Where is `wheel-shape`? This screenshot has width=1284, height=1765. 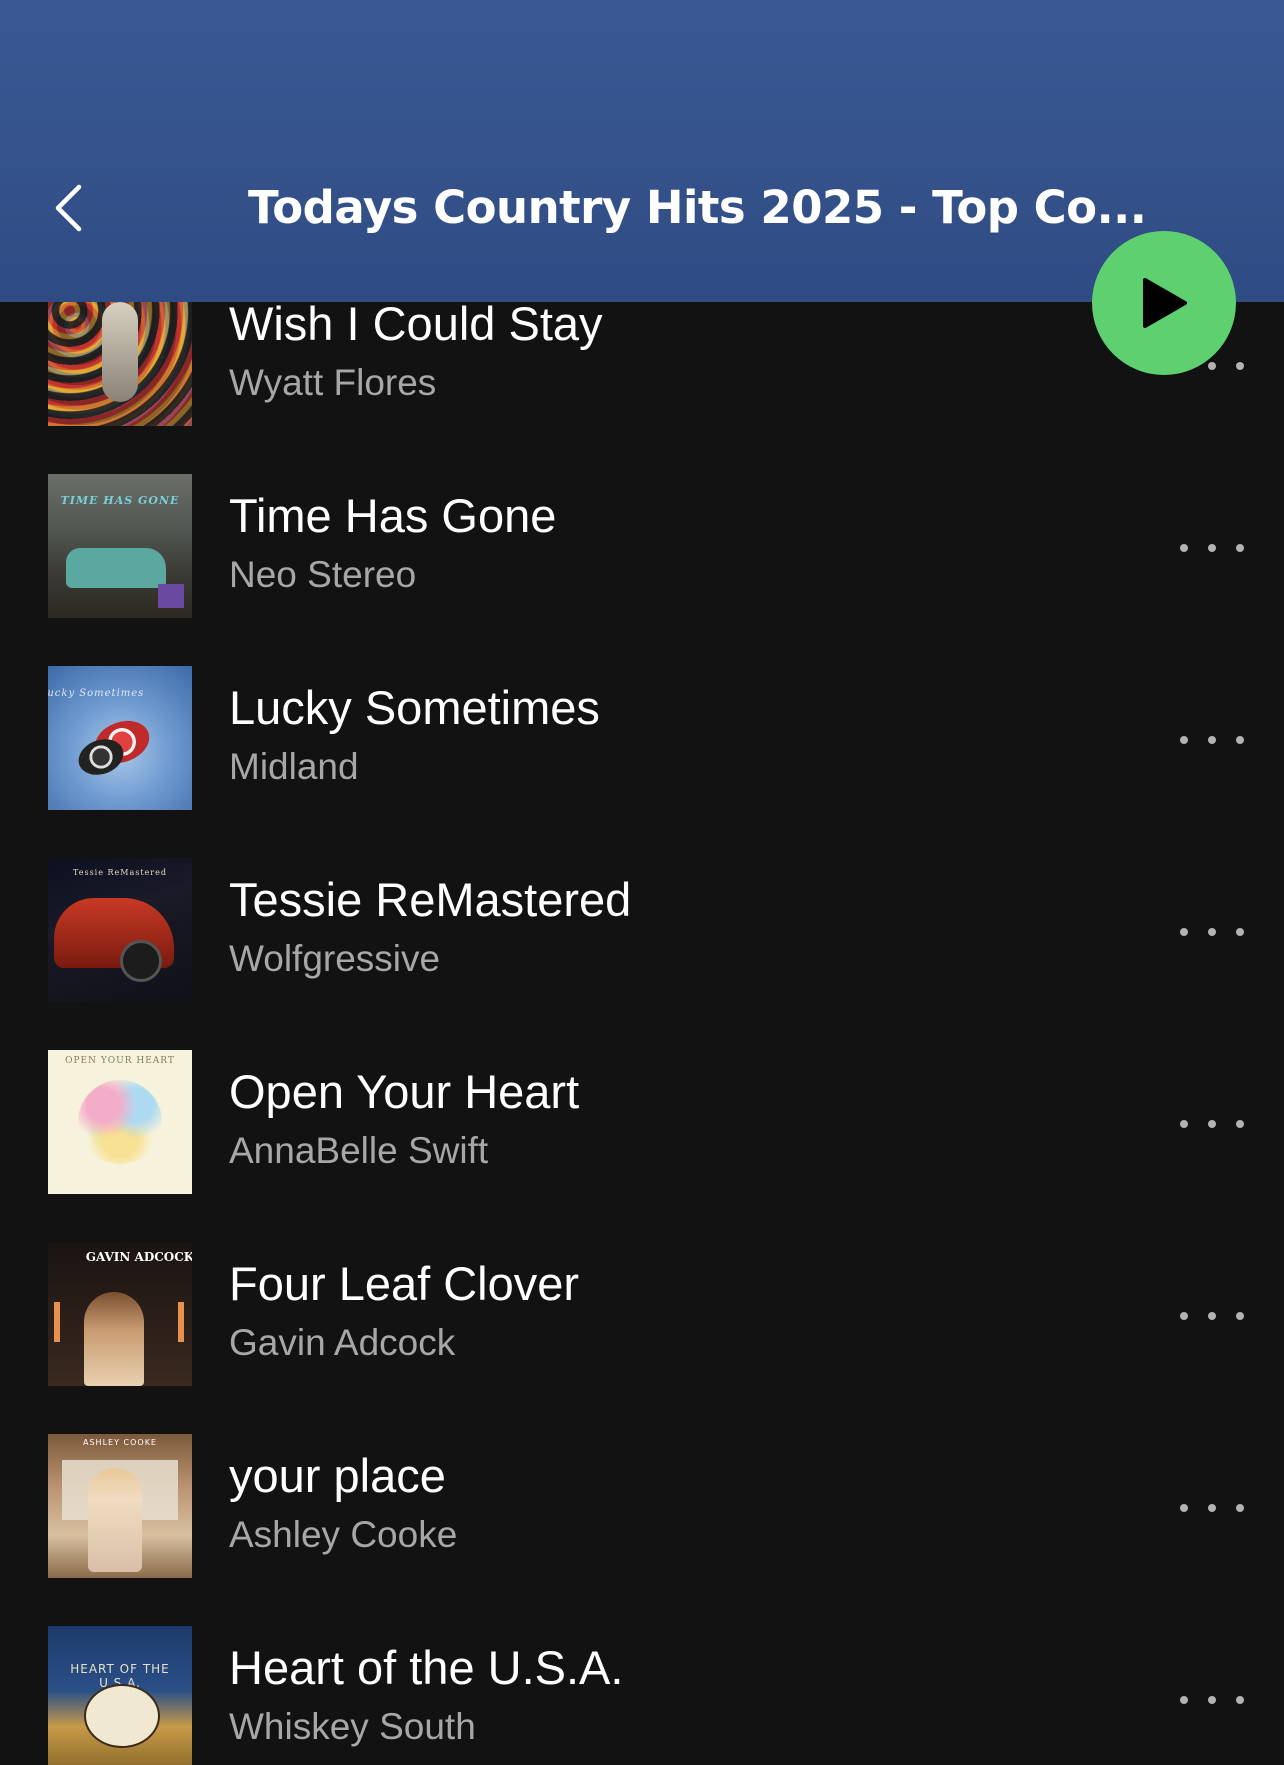
wheel-shape is located at coordinates (141, 961).